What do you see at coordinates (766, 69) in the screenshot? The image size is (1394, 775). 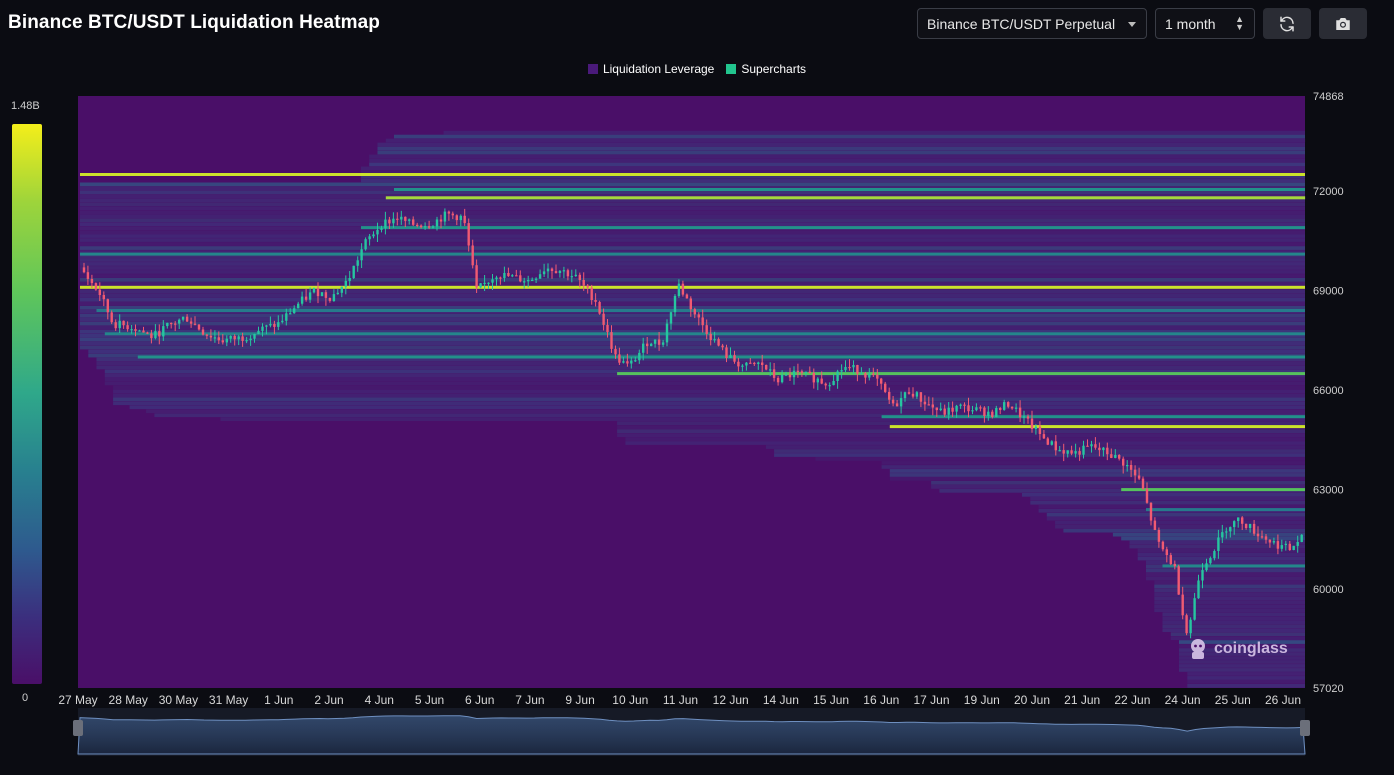 I see `legend-item-supercharts: Supercharts` at bounding box center [766, 69].